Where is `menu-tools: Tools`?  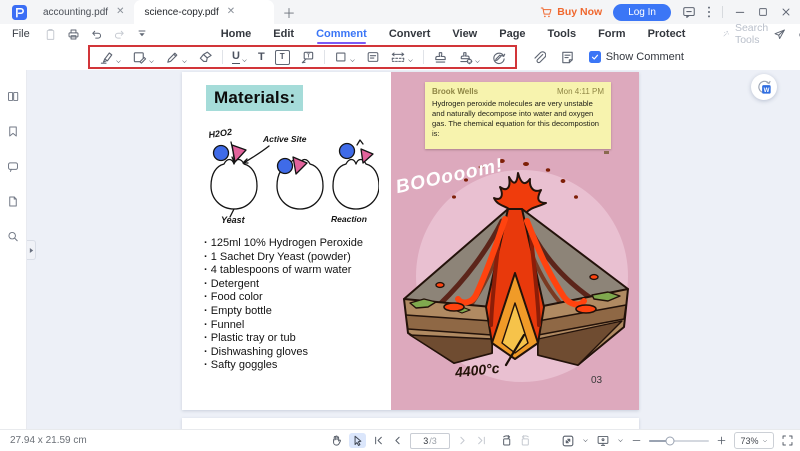
menu-tools: Tools is located at coordinates (562, 34).